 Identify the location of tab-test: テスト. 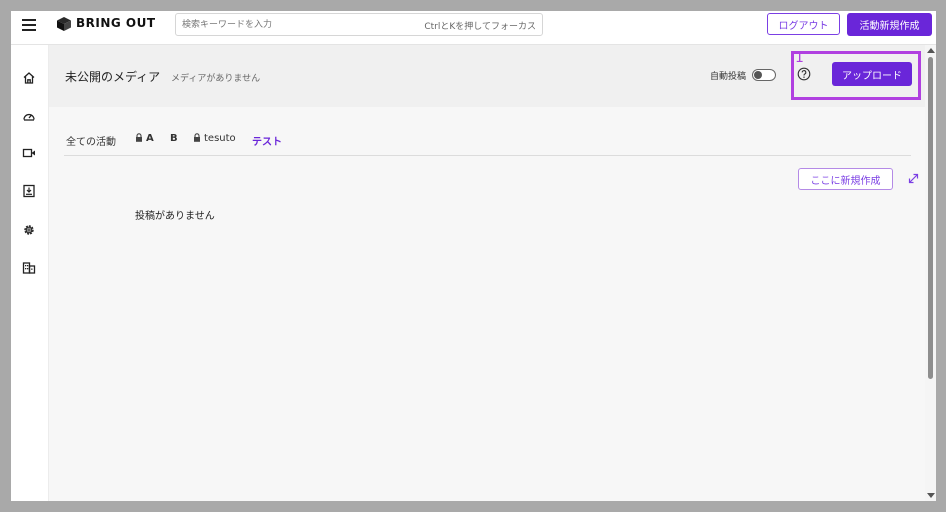
(267, 140).